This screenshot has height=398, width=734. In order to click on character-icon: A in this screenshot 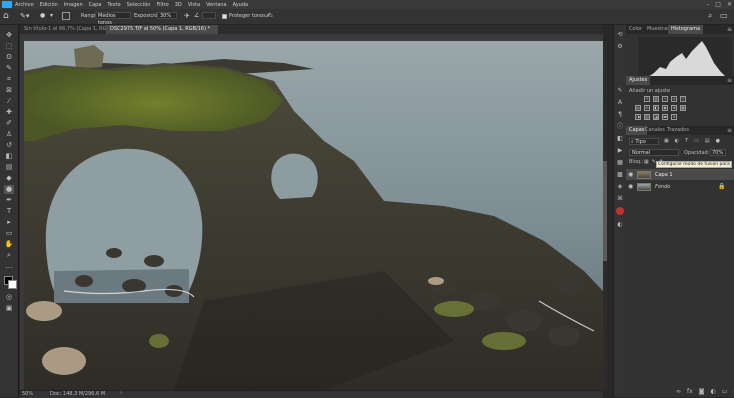, I will do `click(620, 103)`.